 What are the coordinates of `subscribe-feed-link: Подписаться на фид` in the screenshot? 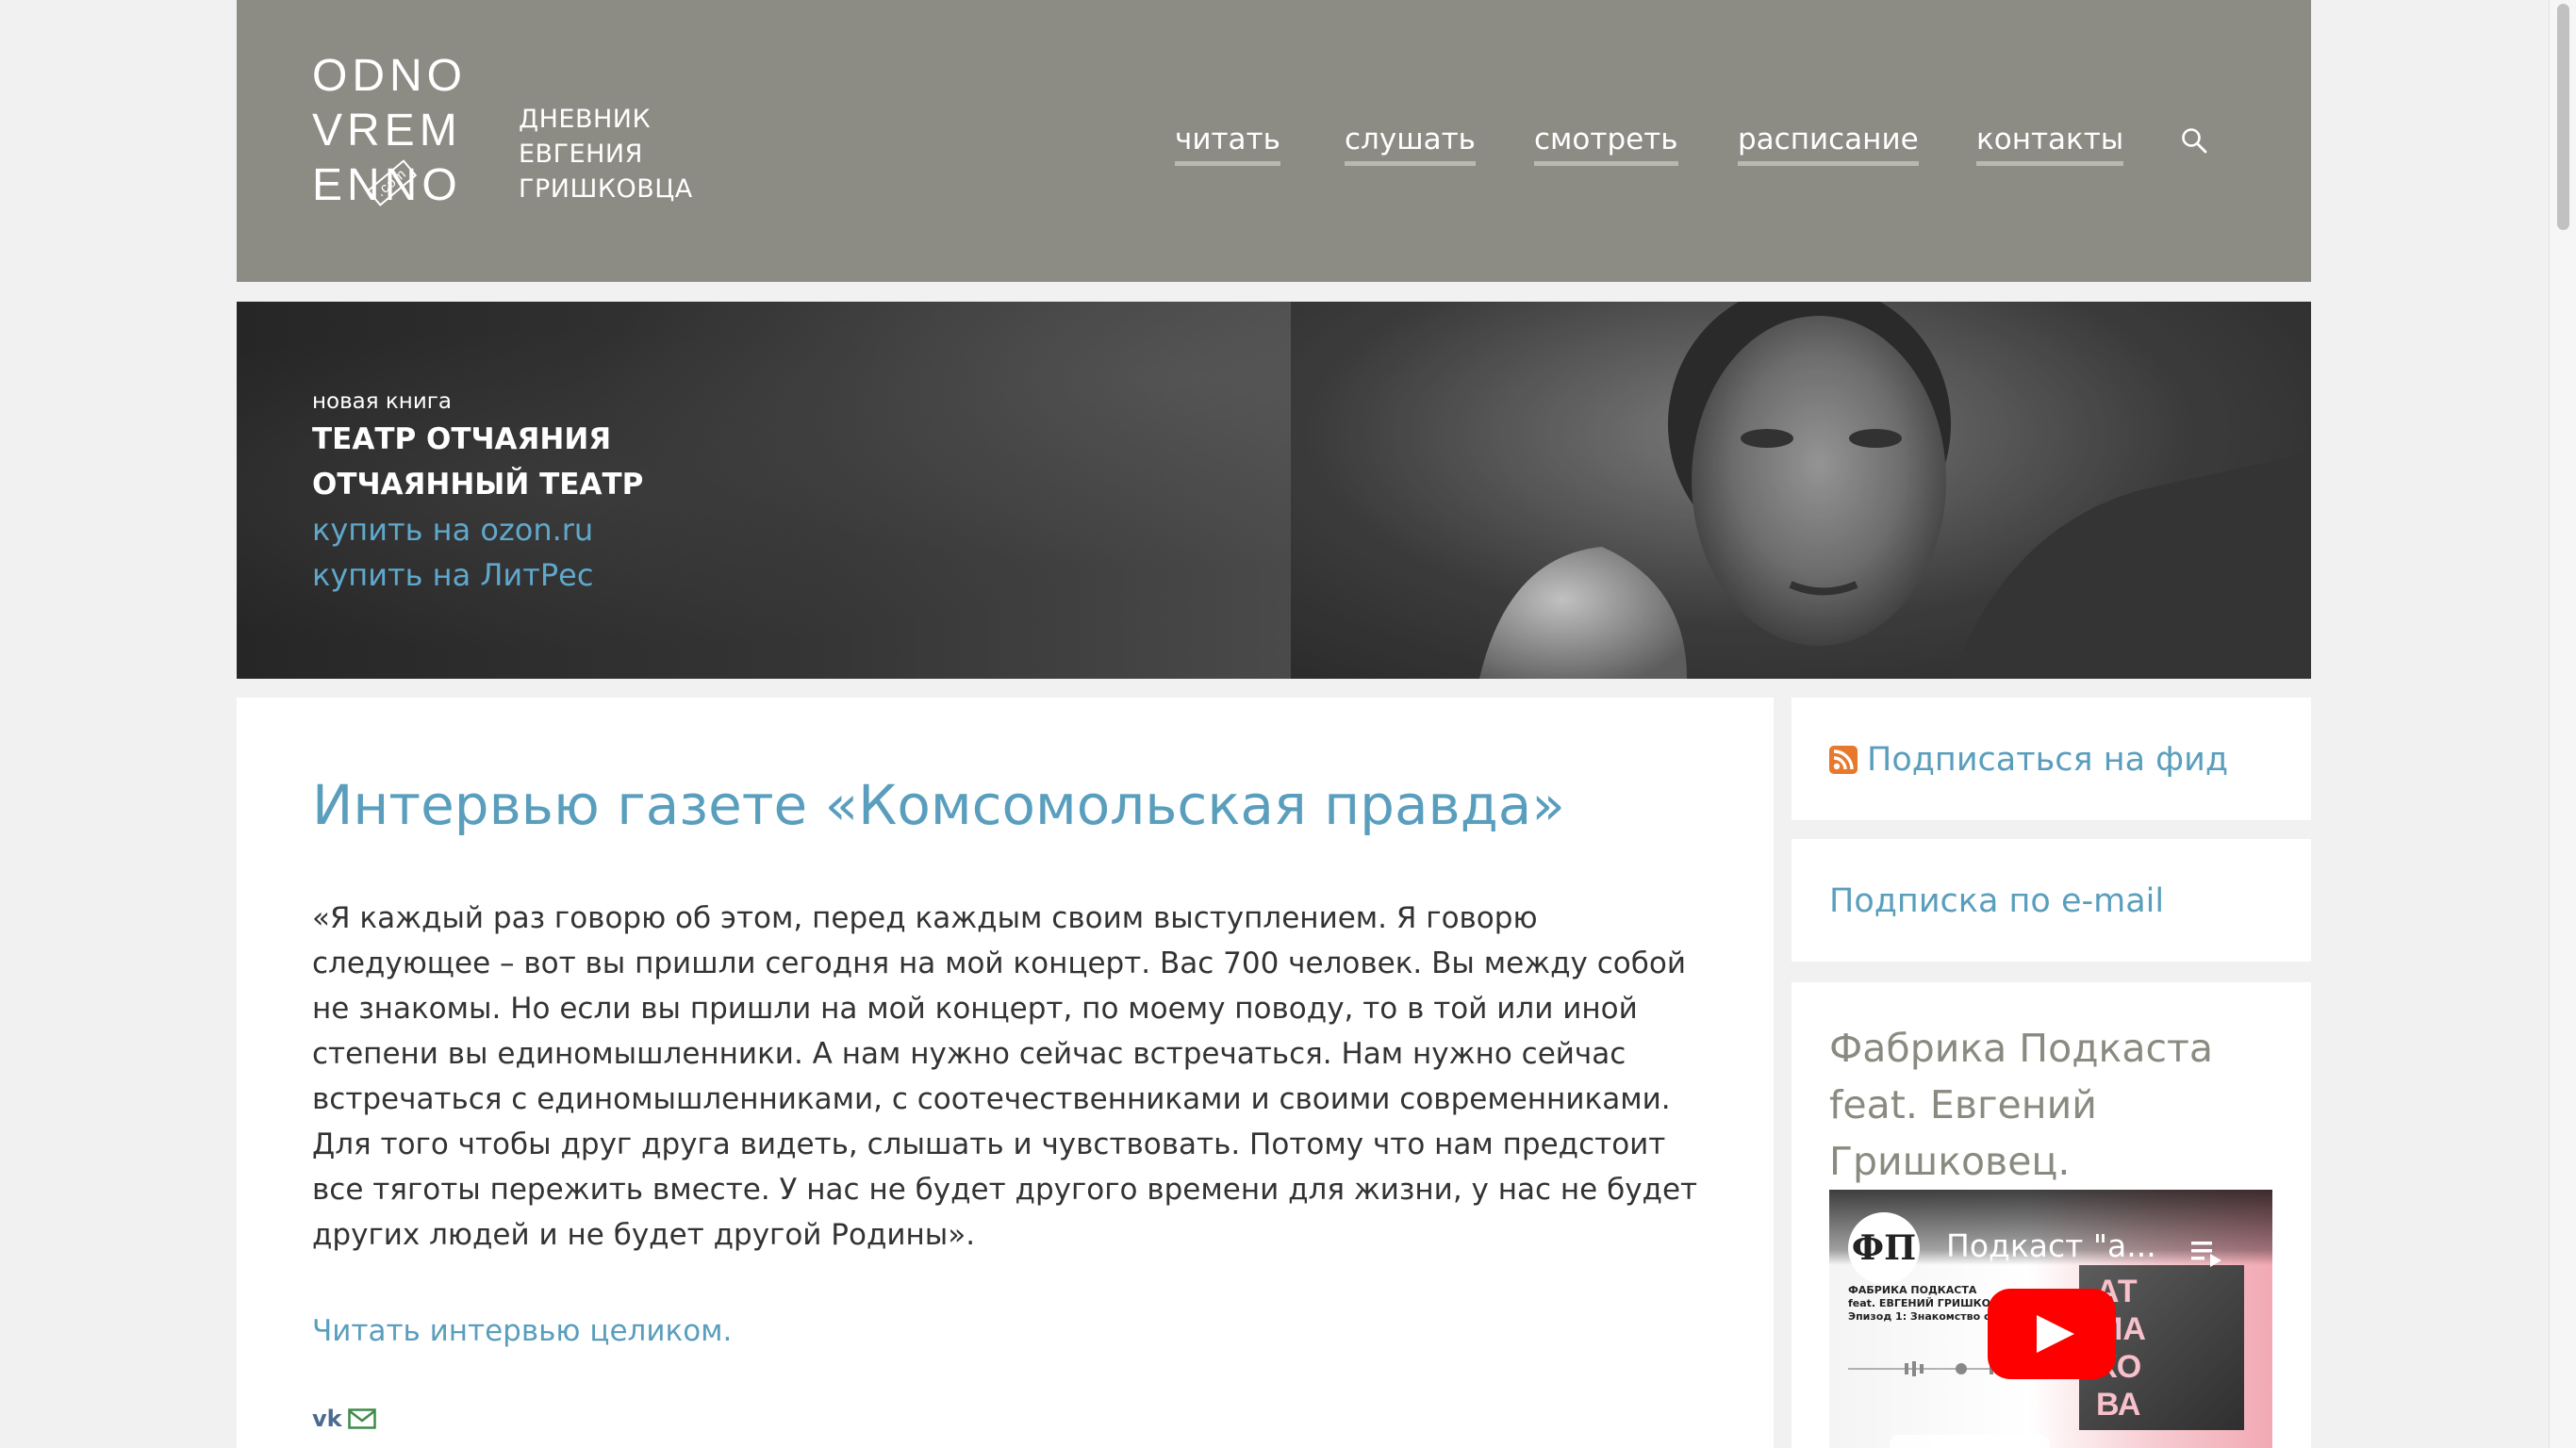 It's located at (2028, 760).